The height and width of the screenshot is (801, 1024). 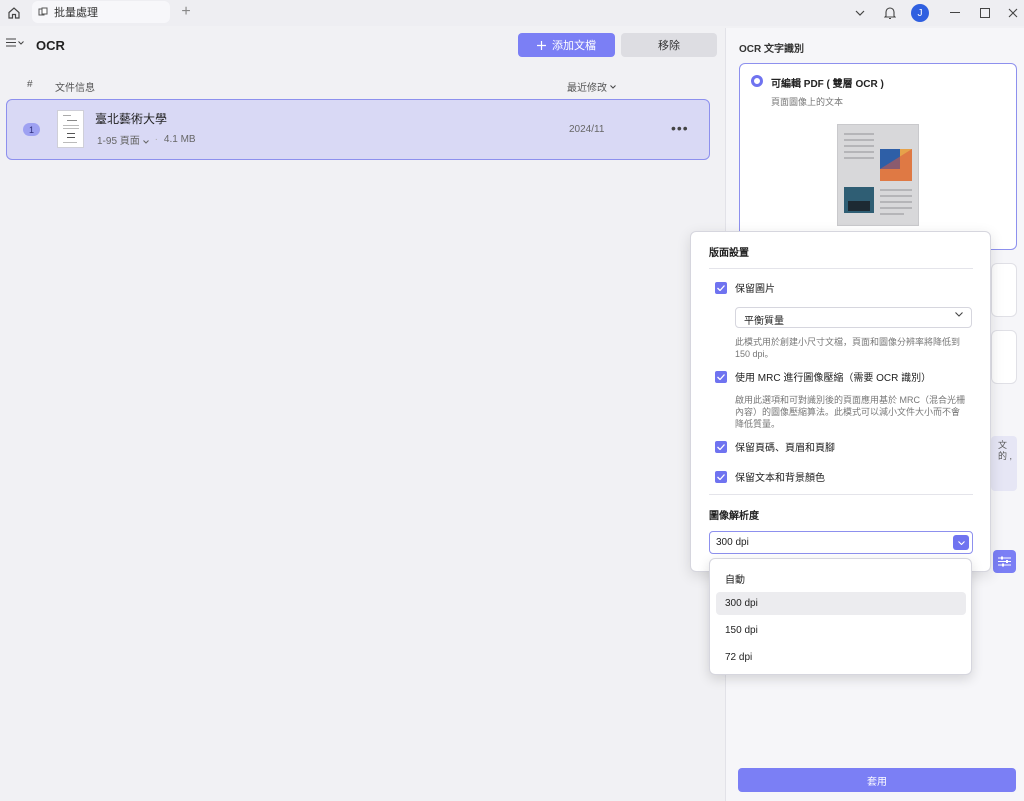 What do you see at coordinates (853, 317) in the screenshot?
I see `image-quality-select: 平衡質量` at bounding box center [853, 317].